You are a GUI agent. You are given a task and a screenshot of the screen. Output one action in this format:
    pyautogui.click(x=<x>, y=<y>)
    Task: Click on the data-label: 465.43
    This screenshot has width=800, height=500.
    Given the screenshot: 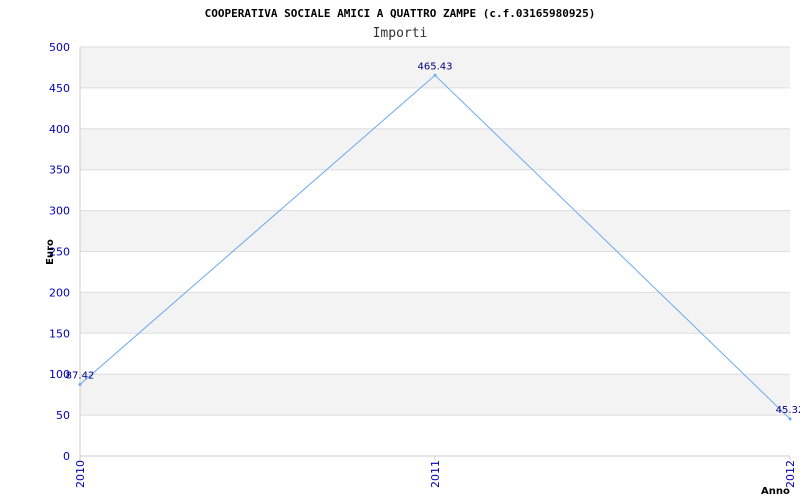 What is the action you would take?
    pyautogui.click(x=435, y=66)
    